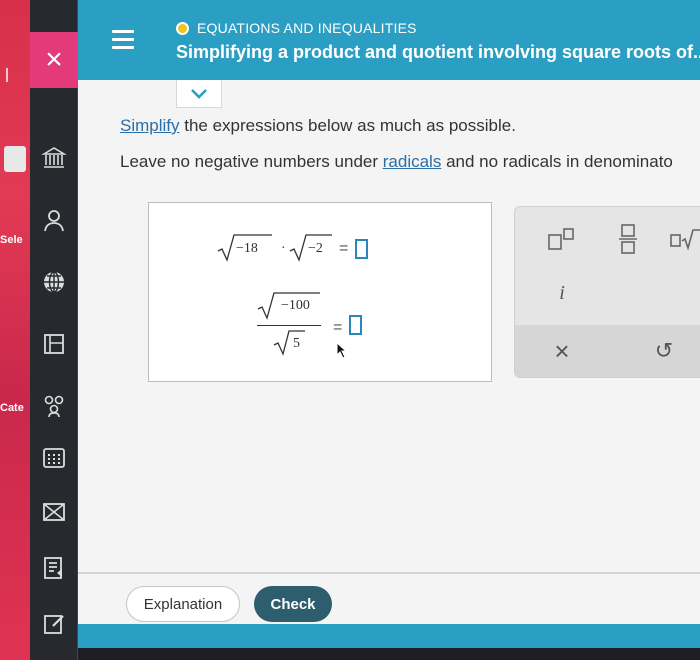 The height and width of the screenshot is (660, 700). Describe the element at coordinates (562, 293) in the screenshot. I see `imaginary-unit-button: i` at that location.